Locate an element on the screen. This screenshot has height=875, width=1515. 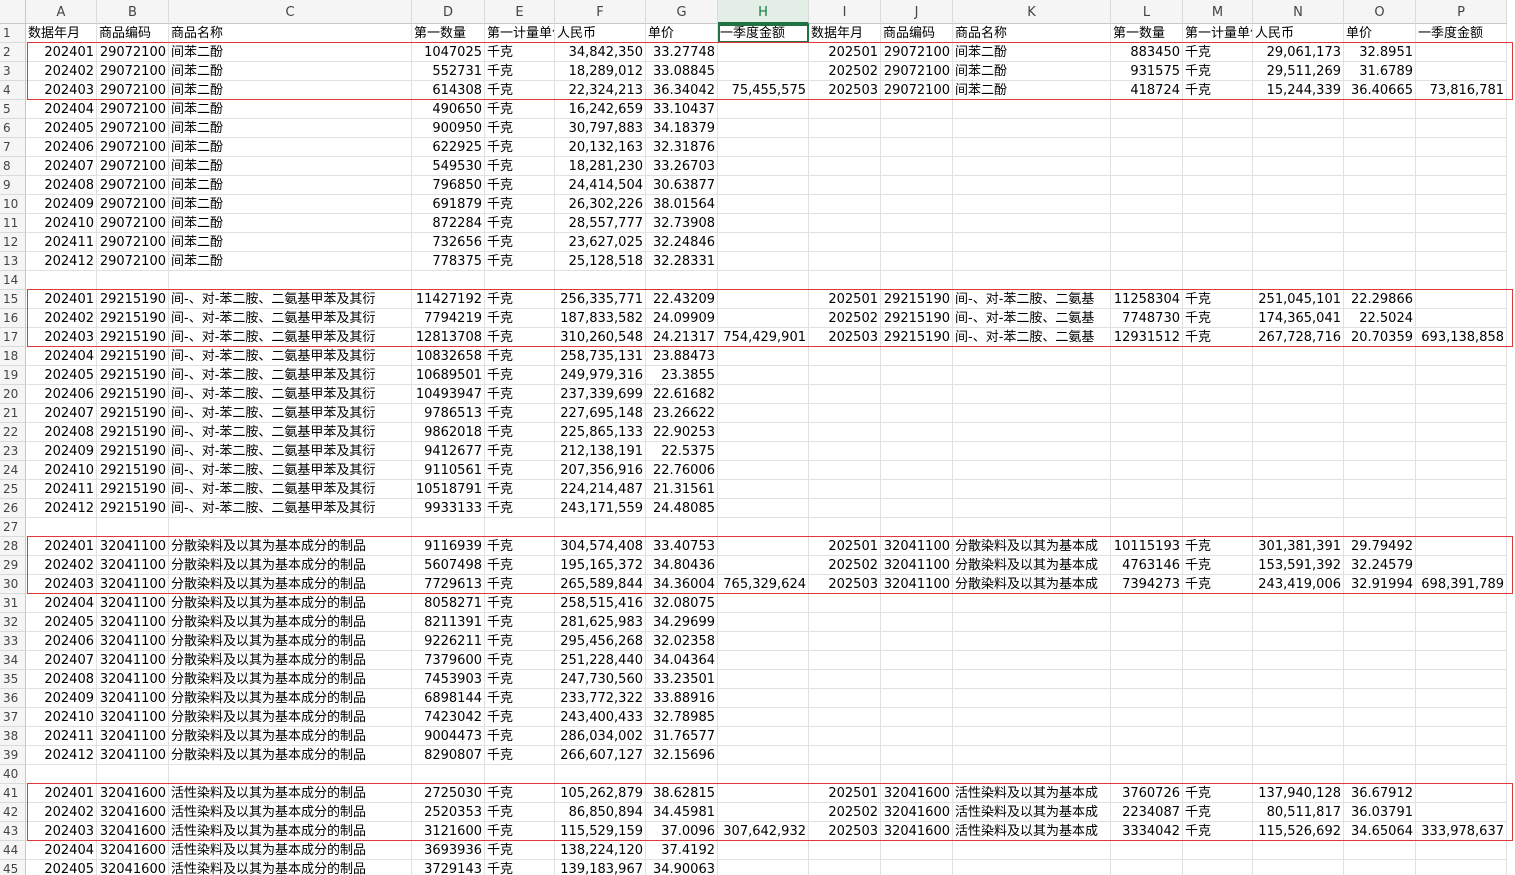
price-cell: 23.3855 is located at coordinates (682, 375).